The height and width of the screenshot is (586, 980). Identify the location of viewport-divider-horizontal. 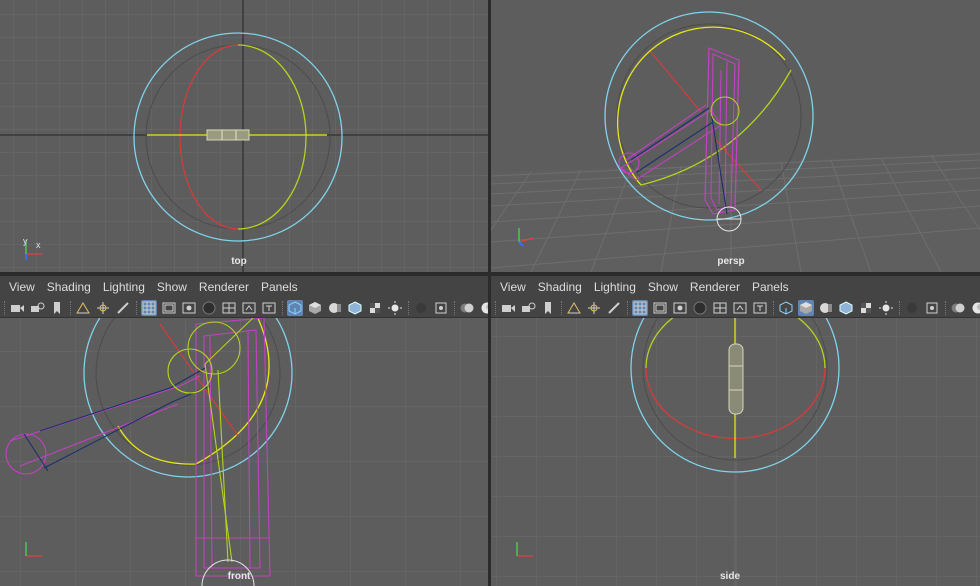
(490, 274).